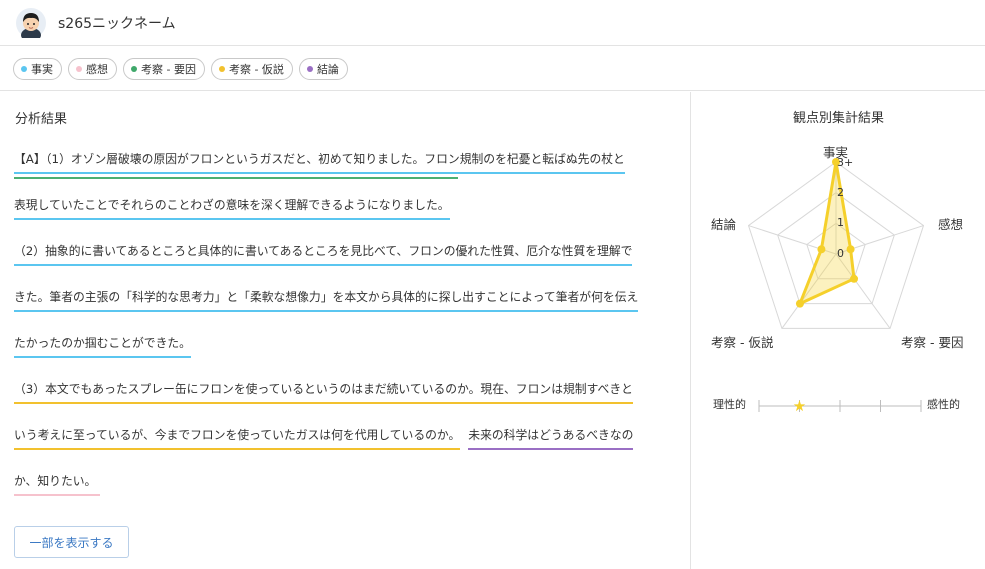  What do you see at coordinates (840, 406) in the screenshot?
I see `rationality-scale: ★` at bounding box center [840, 406].